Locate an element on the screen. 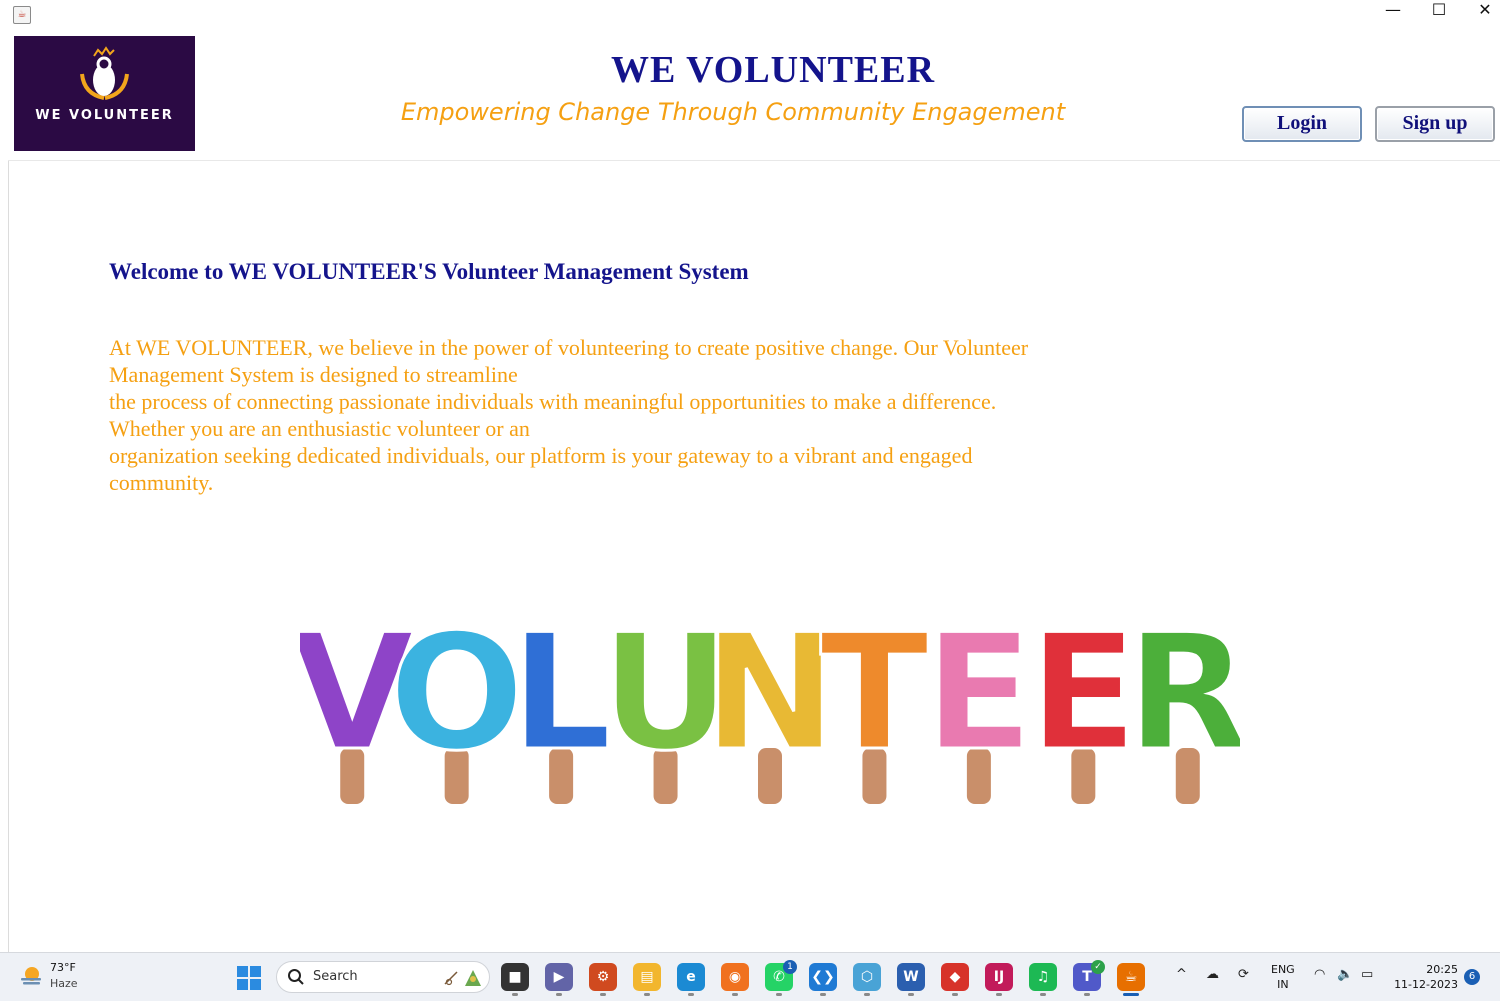 This screenshot has width=1500, height=1001. hexagon-app-icon: ⬡ is located at coordinates (867, 977).